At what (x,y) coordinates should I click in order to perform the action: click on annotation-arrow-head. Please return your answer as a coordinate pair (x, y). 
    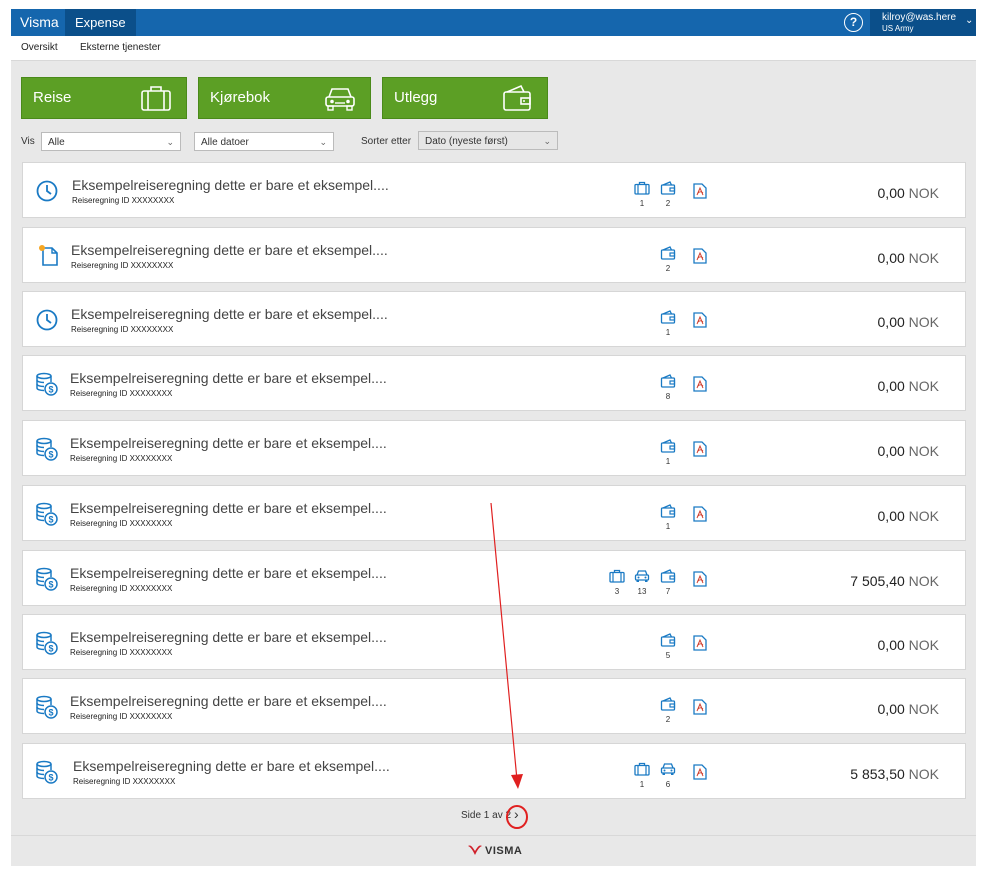
    Looking at the image, I should click on (517, 781).